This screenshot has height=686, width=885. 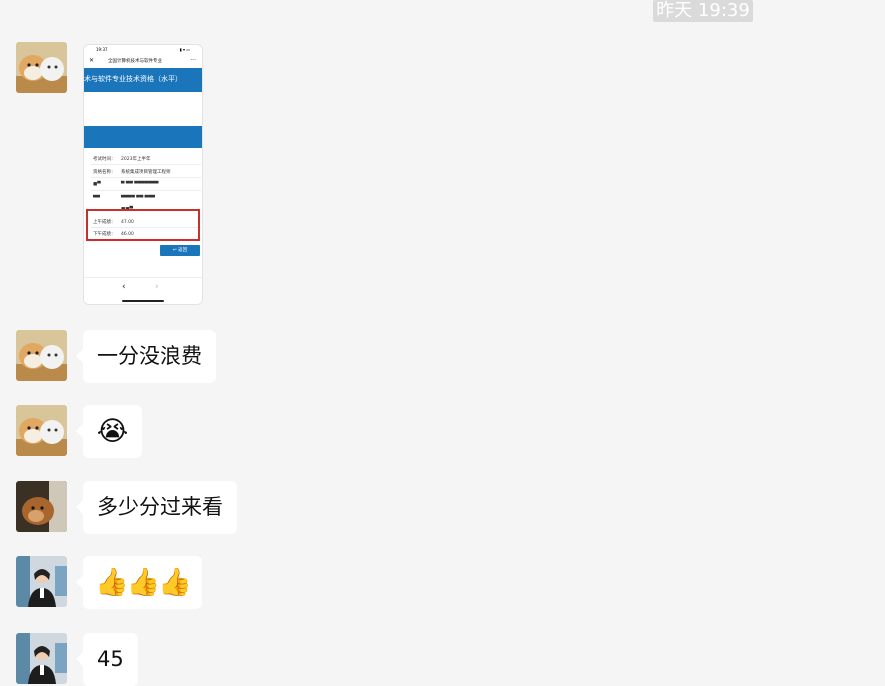 I want to click on banner: 术与软件专业技术资格（水平）, so click(x=143, y=80).